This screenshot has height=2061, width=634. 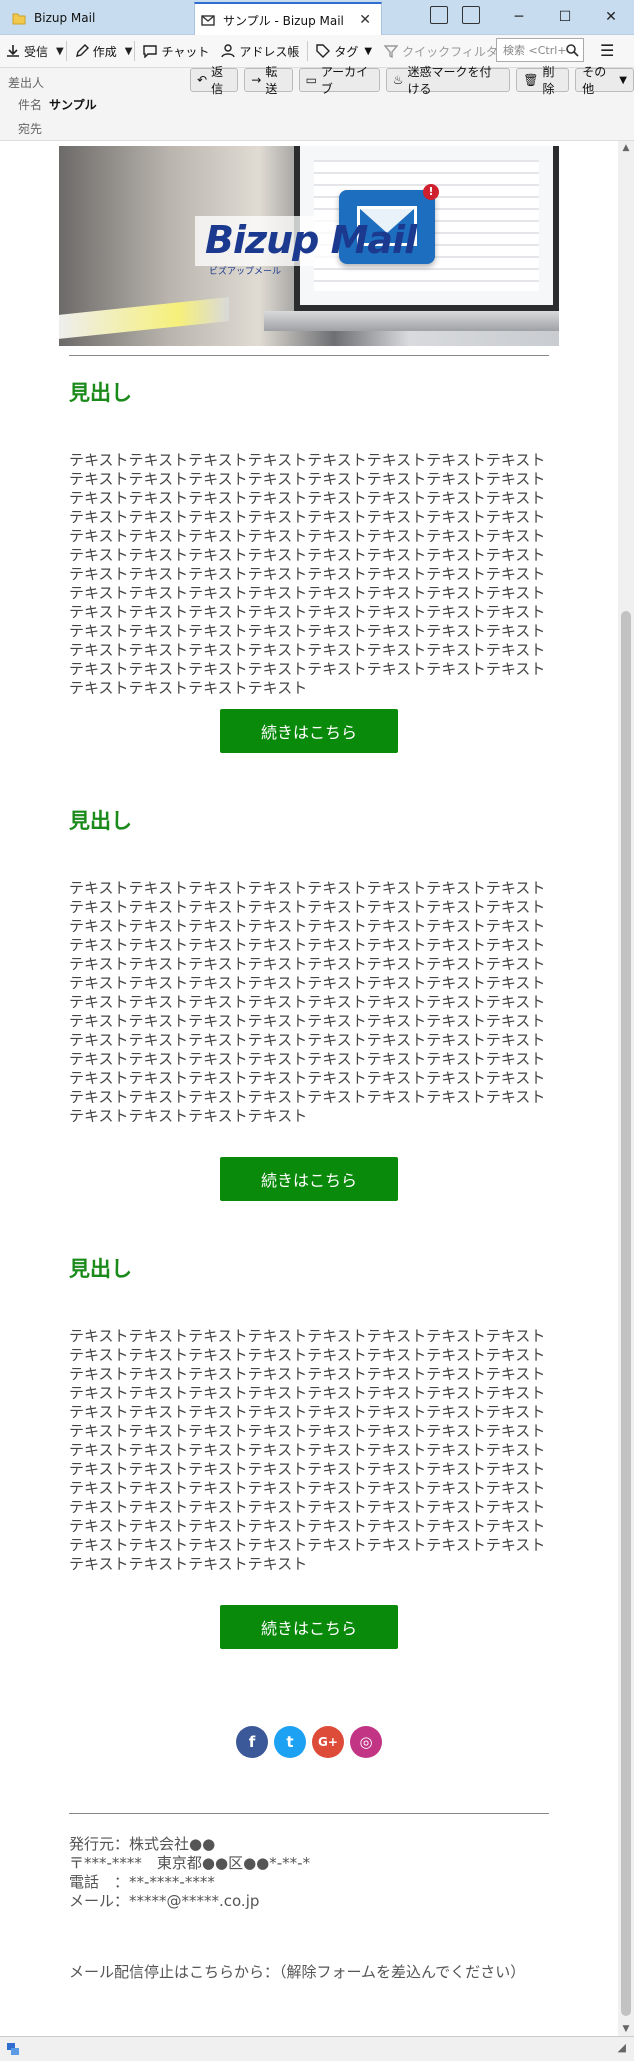 I want to click on google-plus-icon: G+, so click(x=328, y=1742).